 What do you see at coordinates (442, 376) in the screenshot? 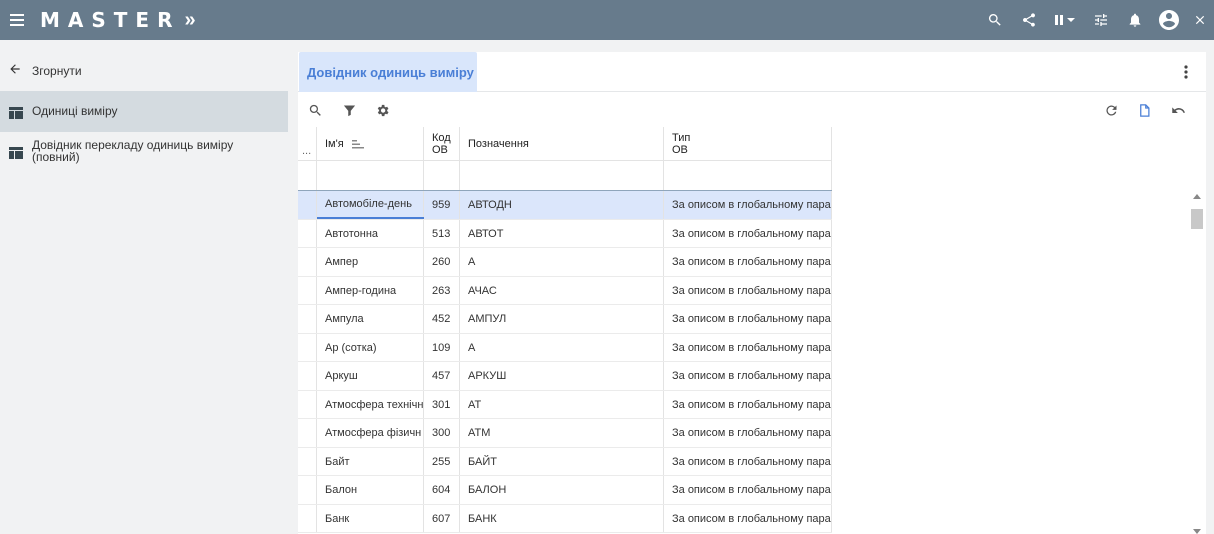
I see `cell-code: 457` at bounding box center [442, 376].